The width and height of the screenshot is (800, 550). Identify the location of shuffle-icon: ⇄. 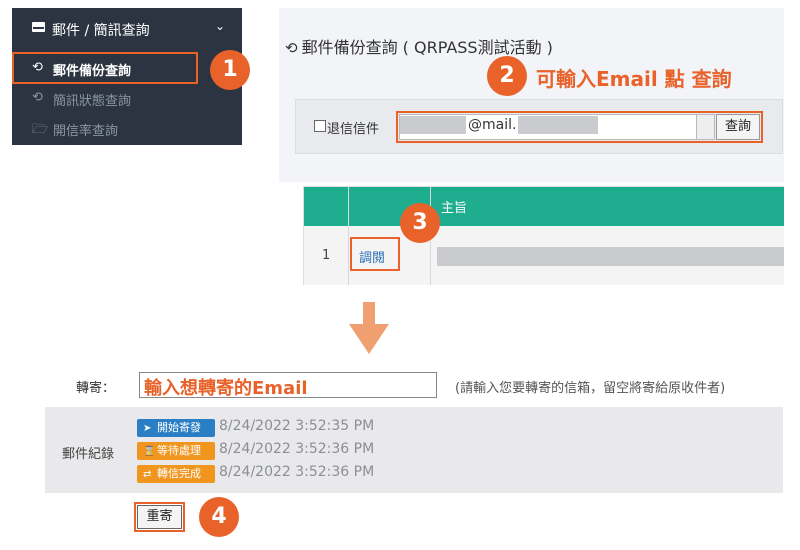
(147, 474).